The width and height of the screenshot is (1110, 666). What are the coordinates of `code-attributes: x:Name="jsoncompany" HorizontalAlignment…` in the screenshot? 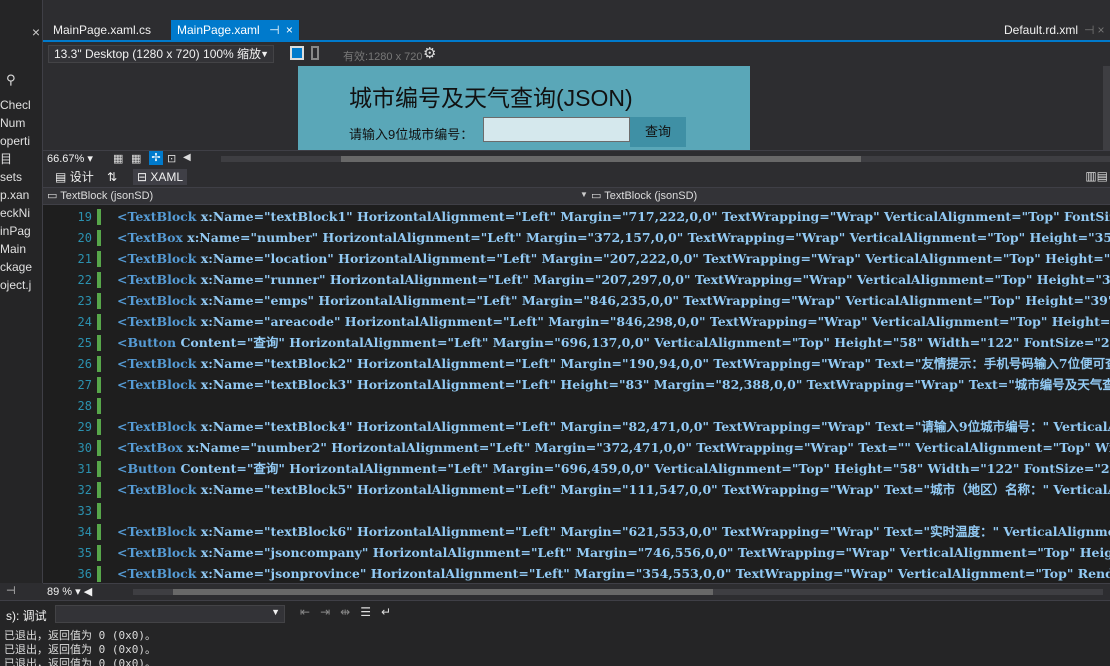 It's located at (655, 552).